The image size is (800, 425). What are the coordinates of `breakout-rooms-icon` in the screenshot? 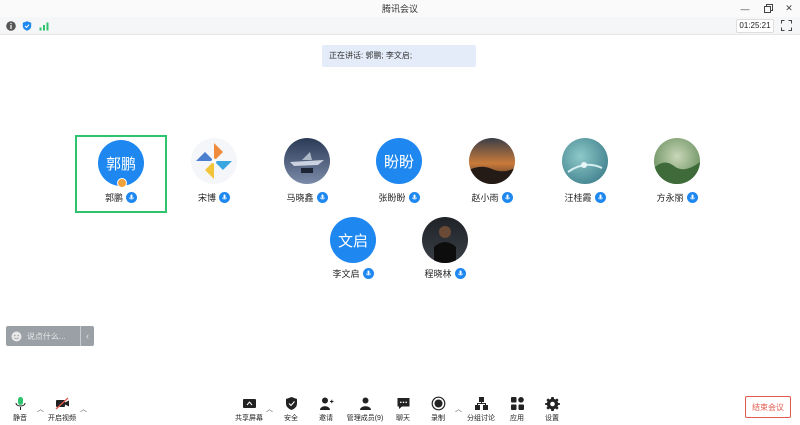 It's located at (481, 403).